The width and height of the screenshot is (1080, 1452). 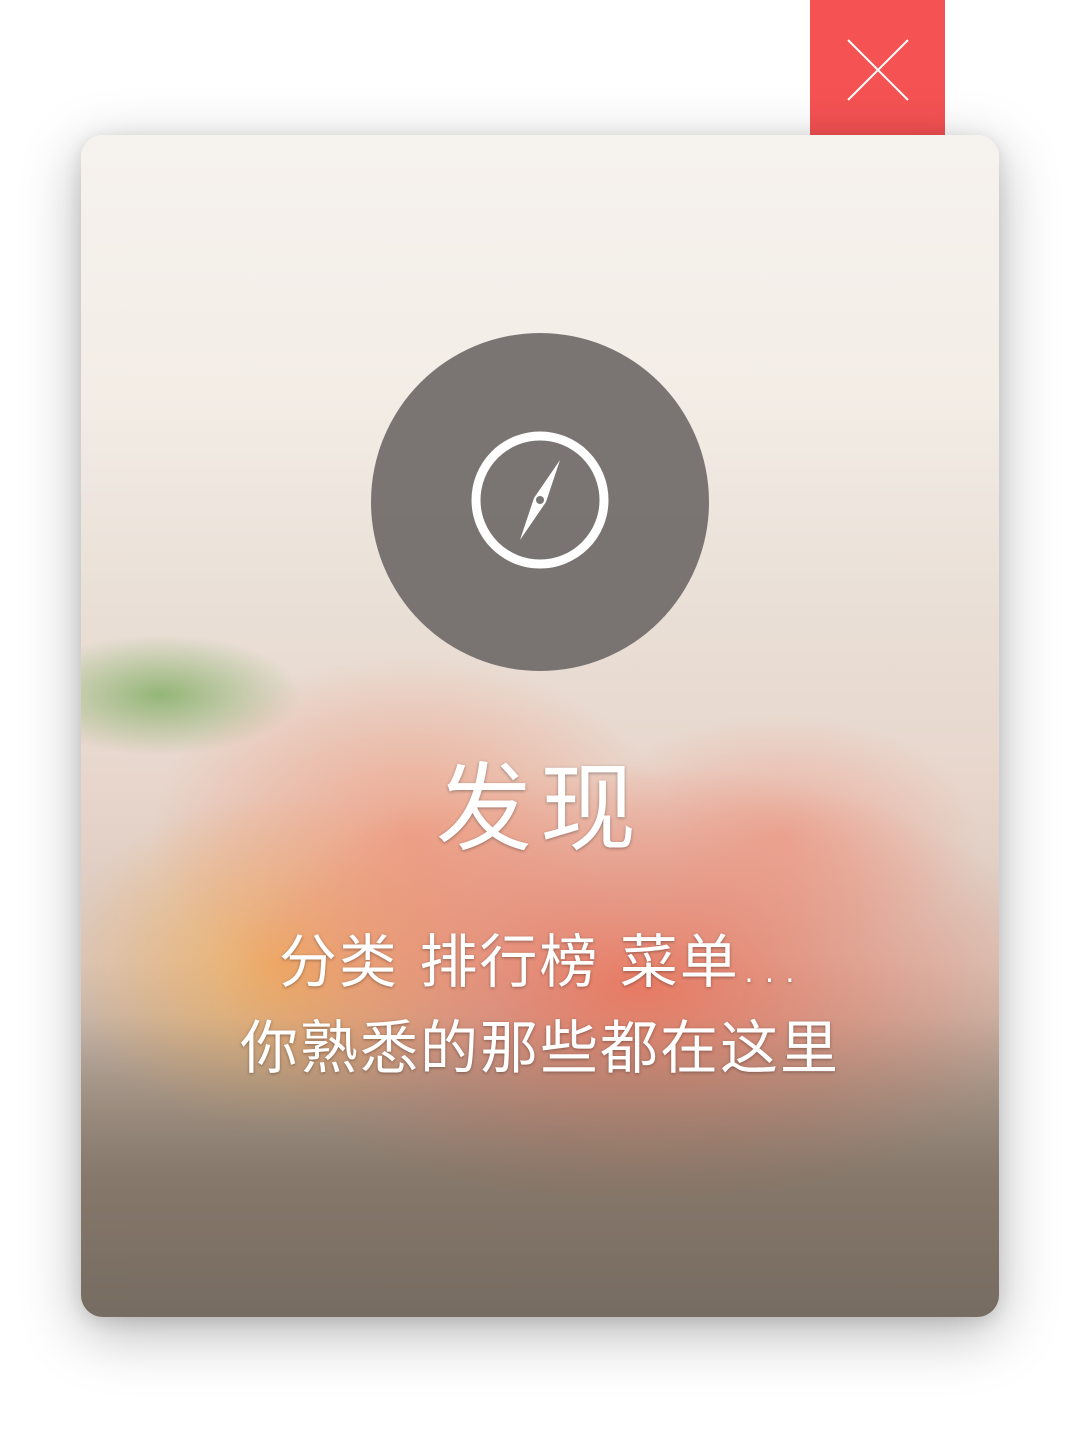 I want to click on close-icon, so click(x=878, y=70).